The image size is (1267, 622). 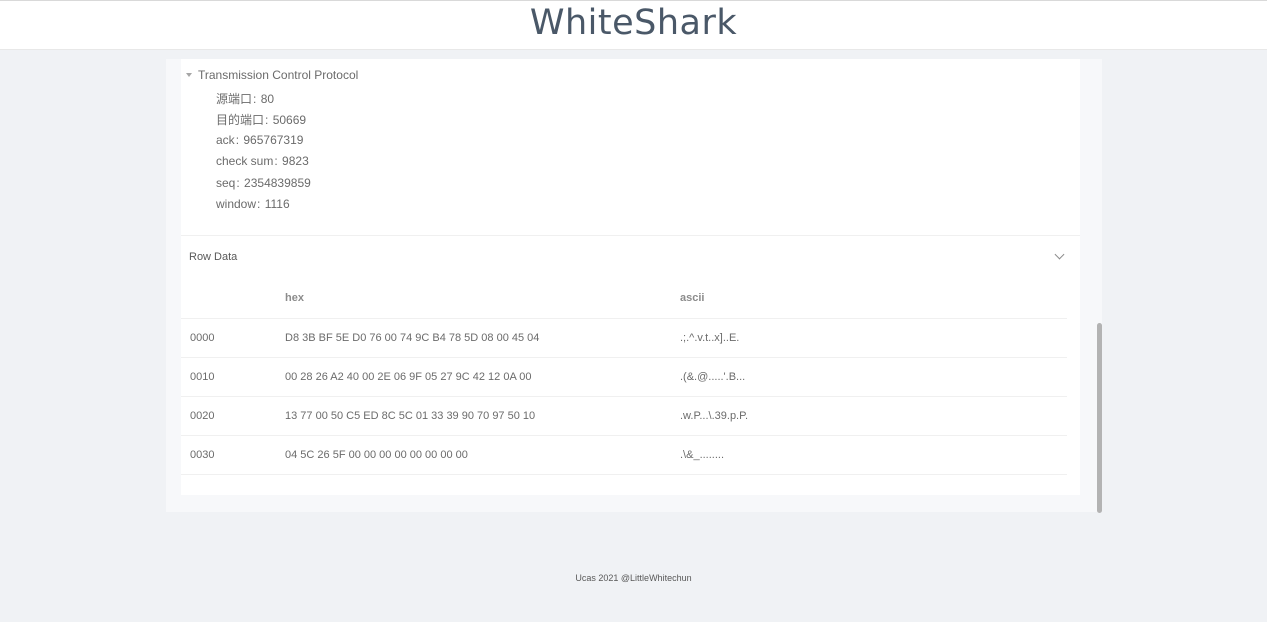 I want to click on field-key: 源端口, so click(x=234, y=99).